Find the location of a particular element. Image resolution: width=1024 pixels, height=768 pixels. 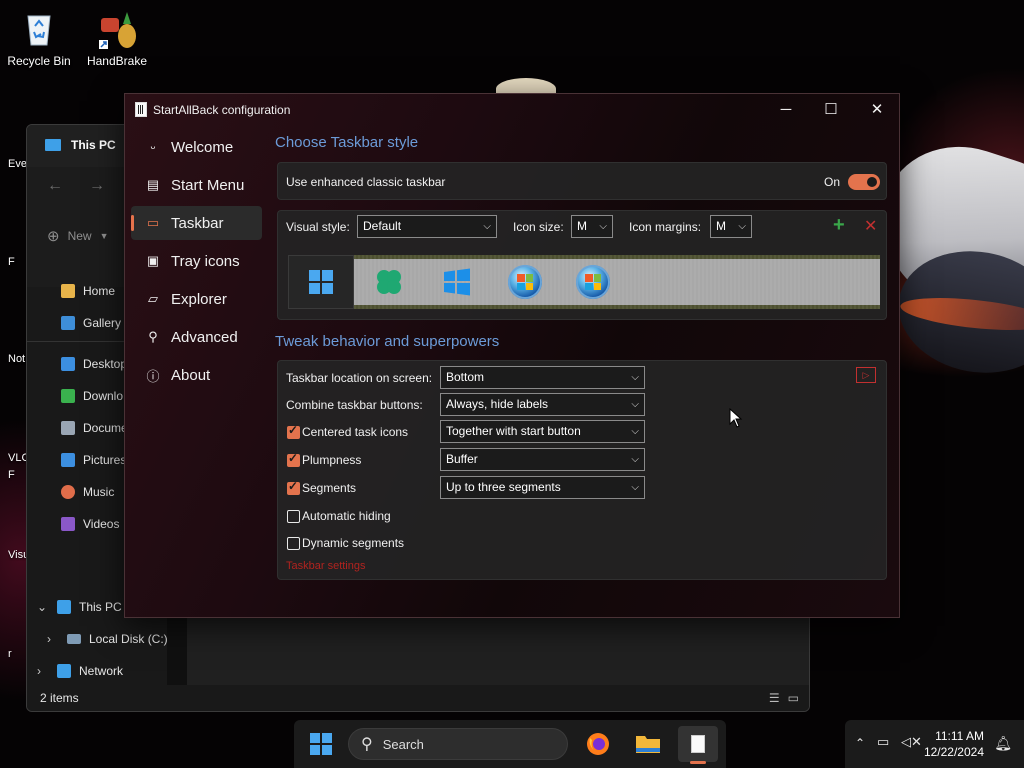

back-arrow-icon: ← is located at coordinates (55, 186).